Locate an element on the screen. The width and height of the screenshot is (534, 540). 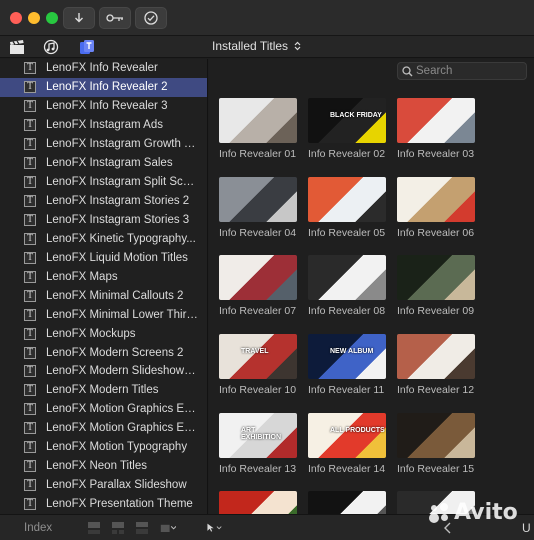
sidebar-item: T LenoFX Modern Screens 2 is located at coordinates (103, 352).